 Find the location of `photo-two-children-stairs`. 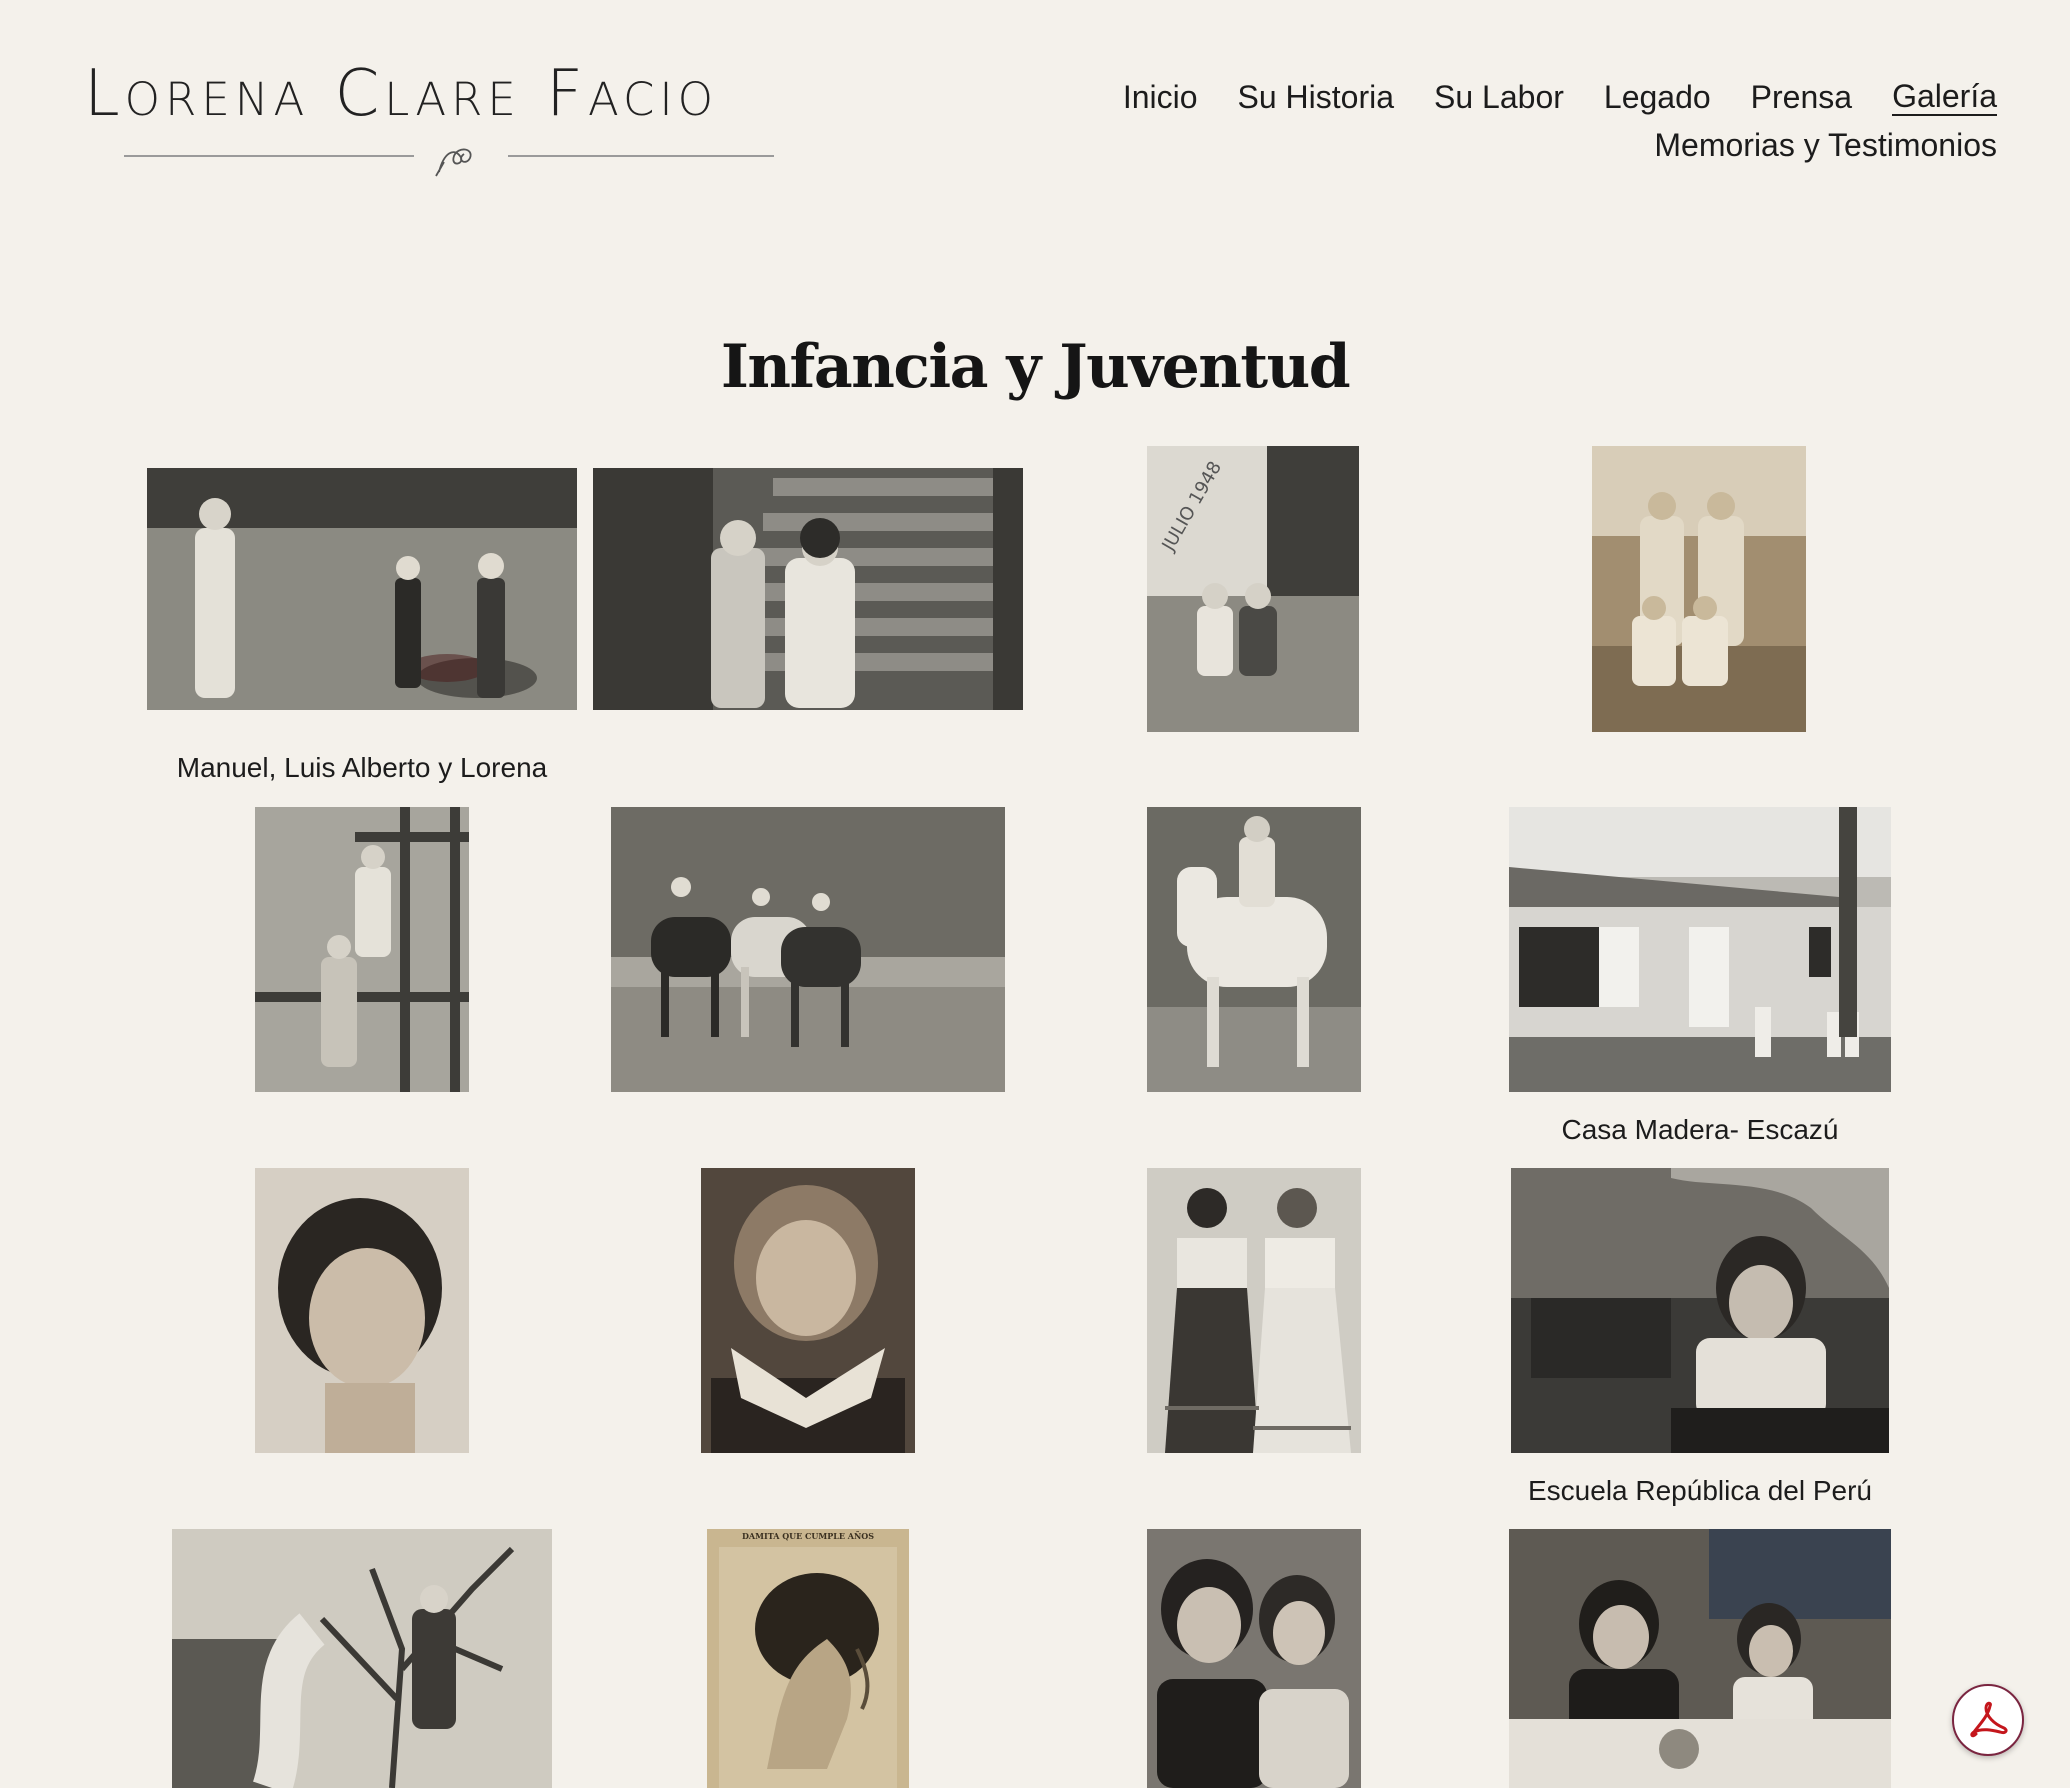

photo-two-children-stairs is located at coordinates (808, 589).